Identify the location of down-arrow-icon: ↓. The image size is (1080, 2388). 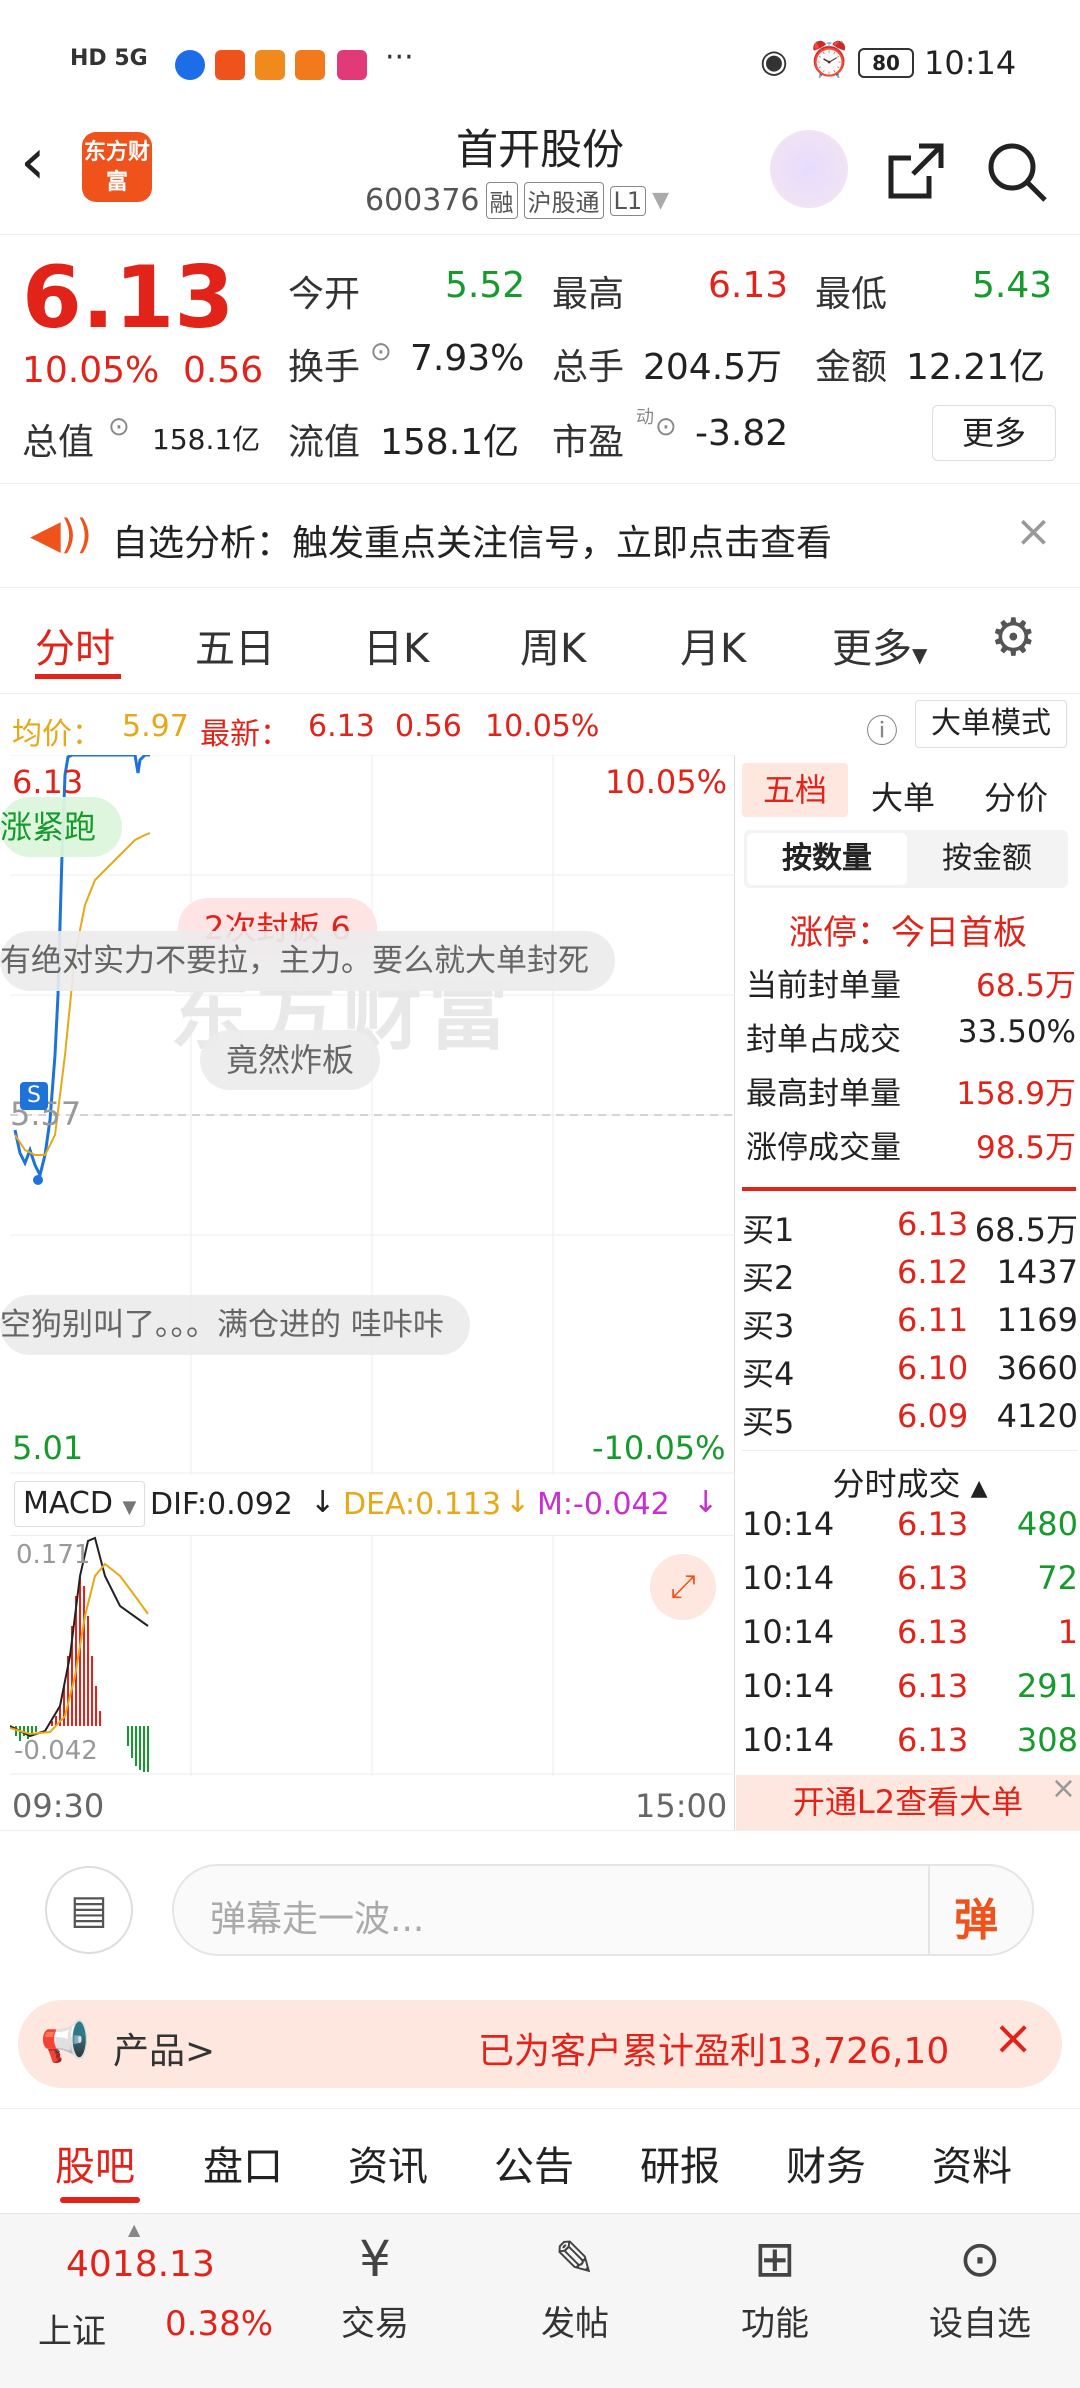
(323, 1502).